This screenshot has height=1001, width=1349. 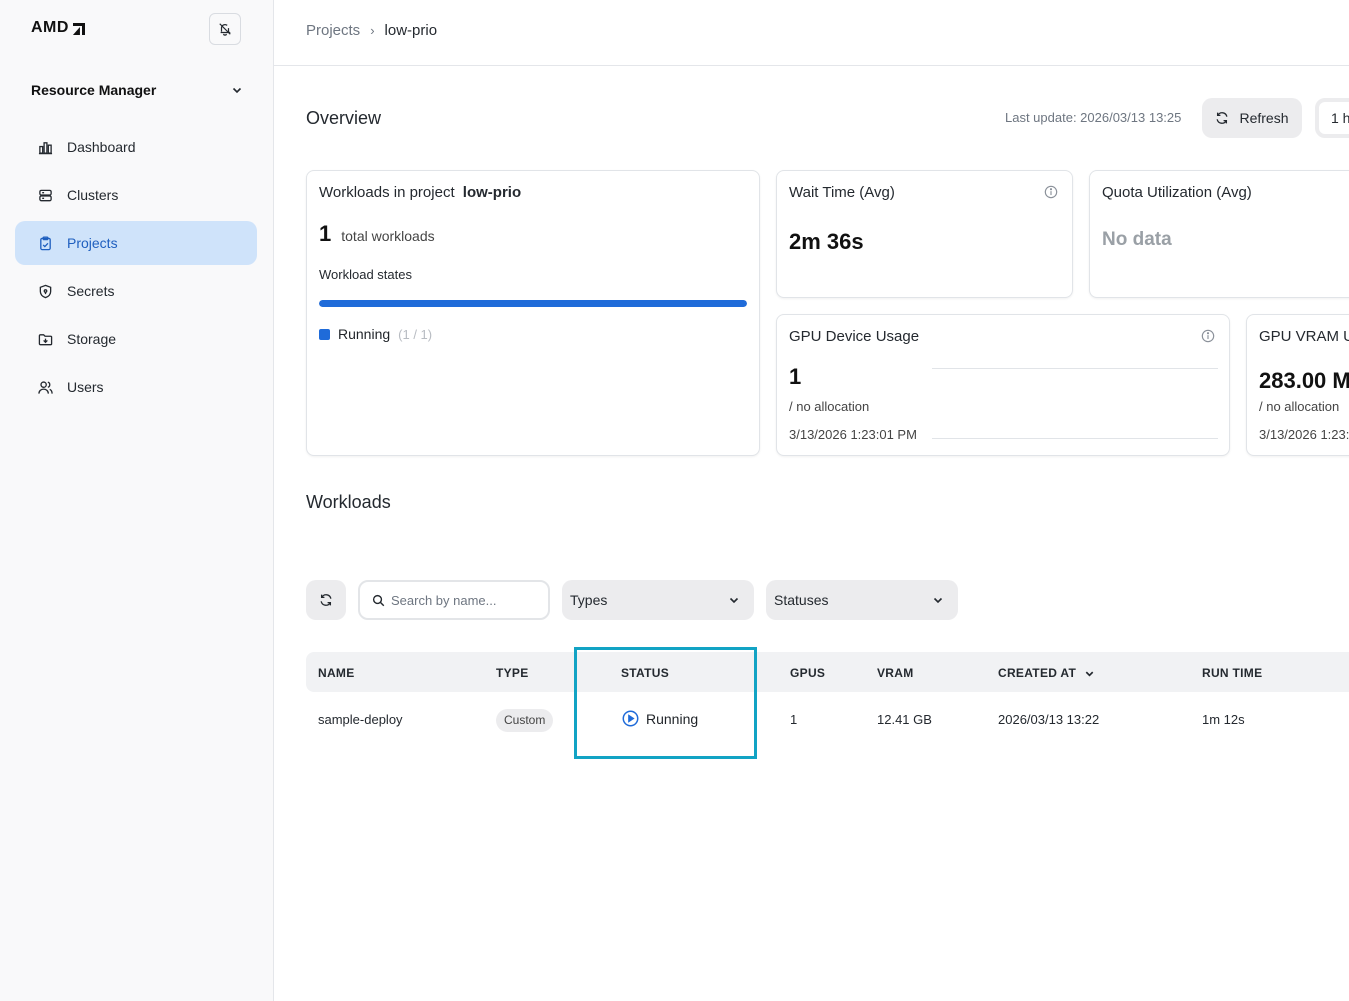 What do you see at coordinates (794, 719) in the screenshot?
I see `cell-gpus: 1` at bounding box center [794, 719].